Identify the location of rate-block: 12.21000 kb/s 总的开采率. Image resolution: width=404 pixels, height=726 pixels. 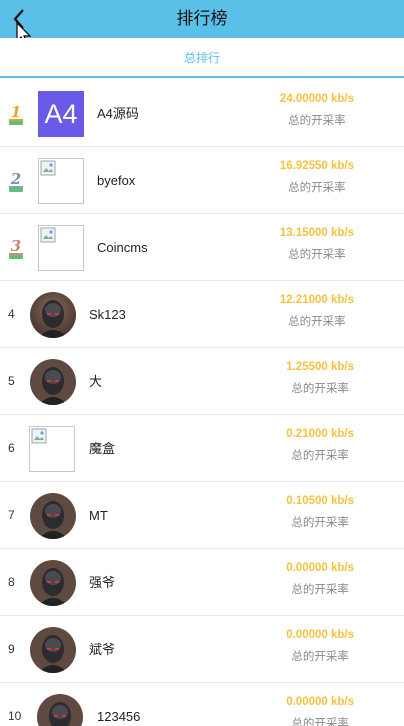
(317, 311).